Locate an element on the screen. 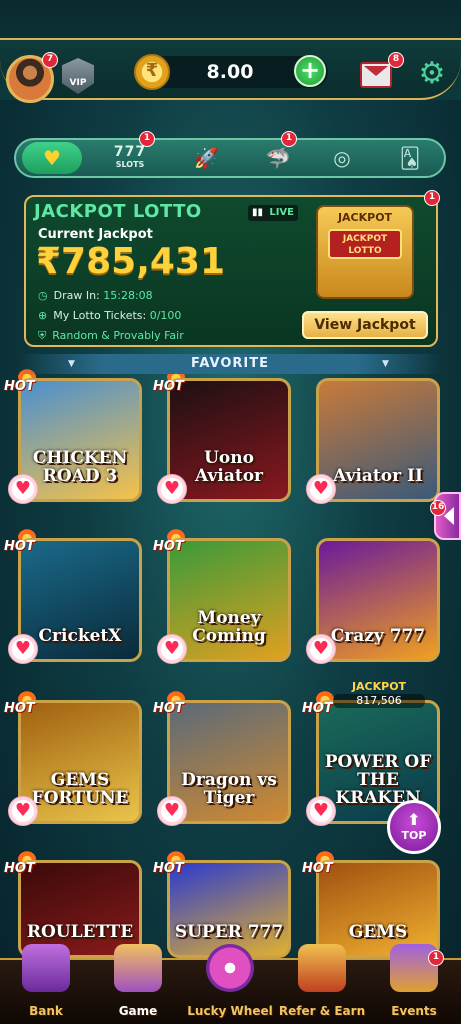  current-jackpot-label: Current Jackpot is located at coordinates (95, 234).